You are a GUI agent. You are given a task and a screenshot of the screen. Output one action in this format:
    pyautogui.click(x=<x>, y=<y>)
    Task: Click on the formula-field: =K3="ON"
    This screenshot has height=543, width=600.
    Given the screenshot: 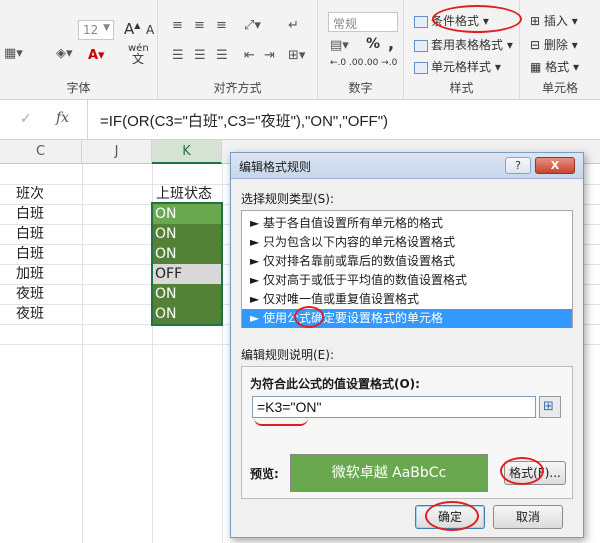 What is the action you would take?
    pyautogui.click(x=394, y=407)
    